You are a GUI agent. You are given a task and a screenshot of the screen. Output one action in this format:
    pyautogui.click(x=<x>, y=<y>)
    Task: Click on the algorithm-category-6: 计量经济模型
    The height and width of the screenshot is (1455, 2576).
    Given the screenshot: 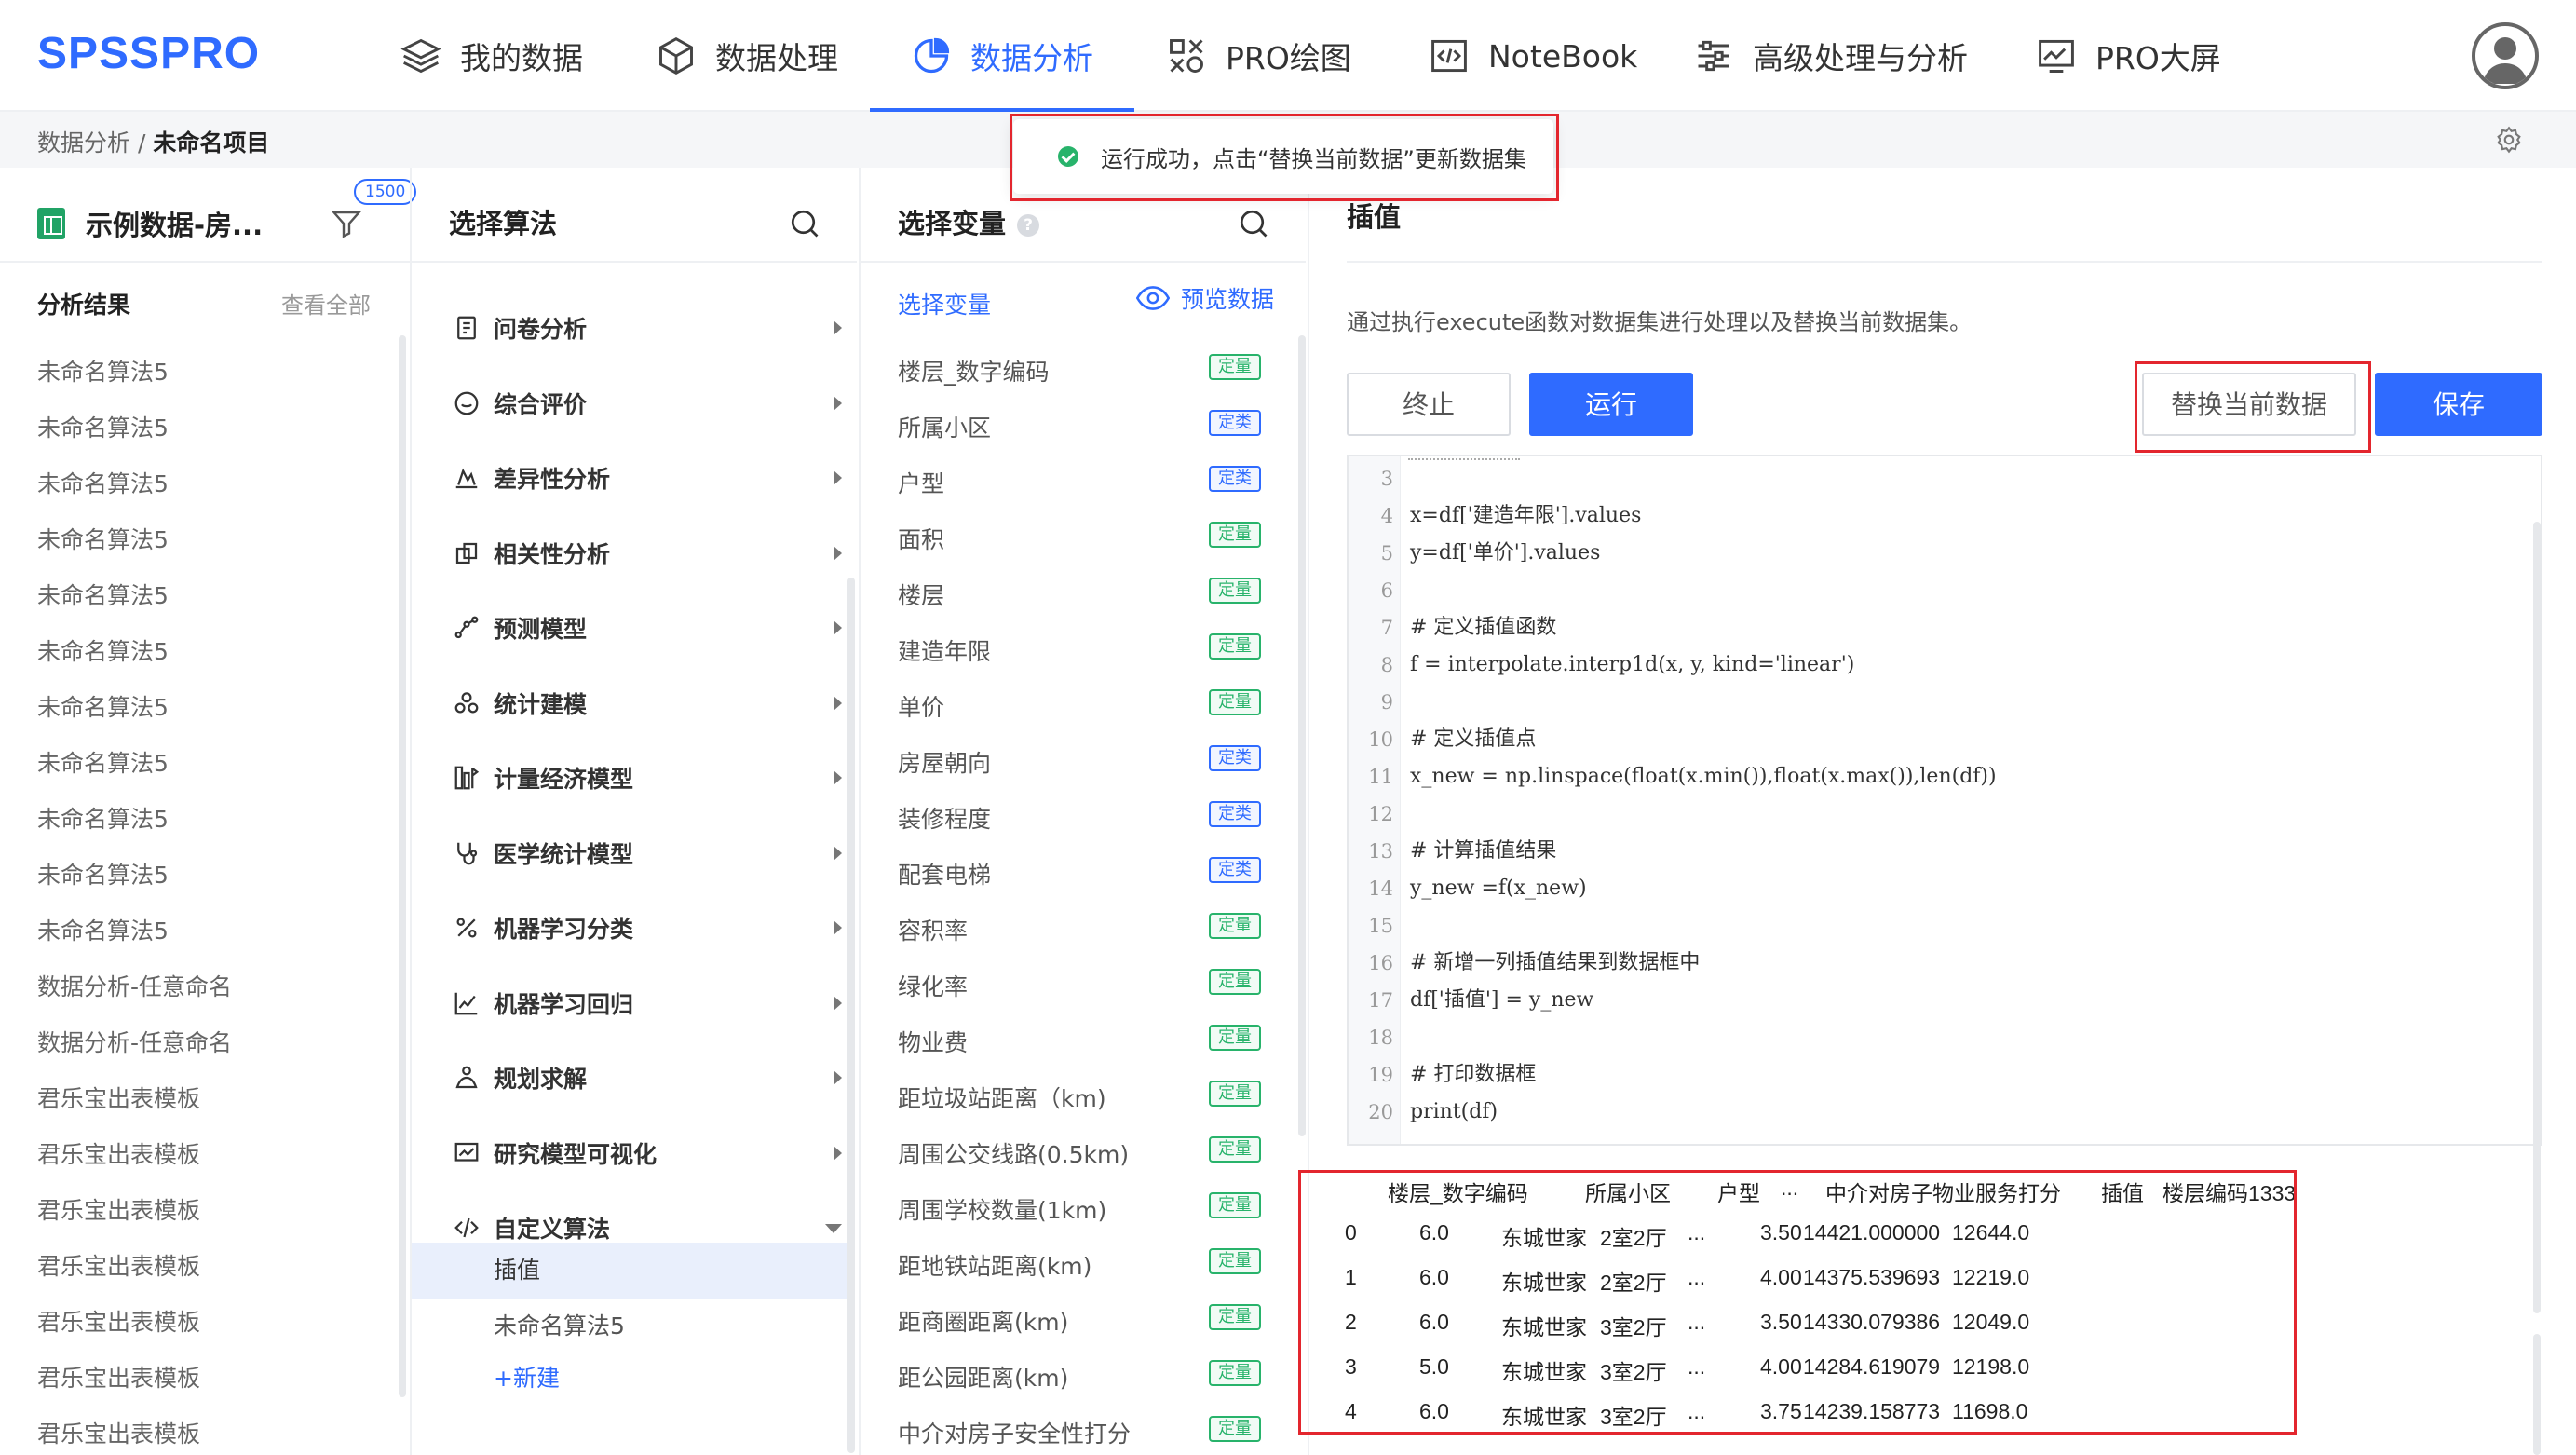 What is the action you would take?
    pyautogui.click(x=653, y=777)
    